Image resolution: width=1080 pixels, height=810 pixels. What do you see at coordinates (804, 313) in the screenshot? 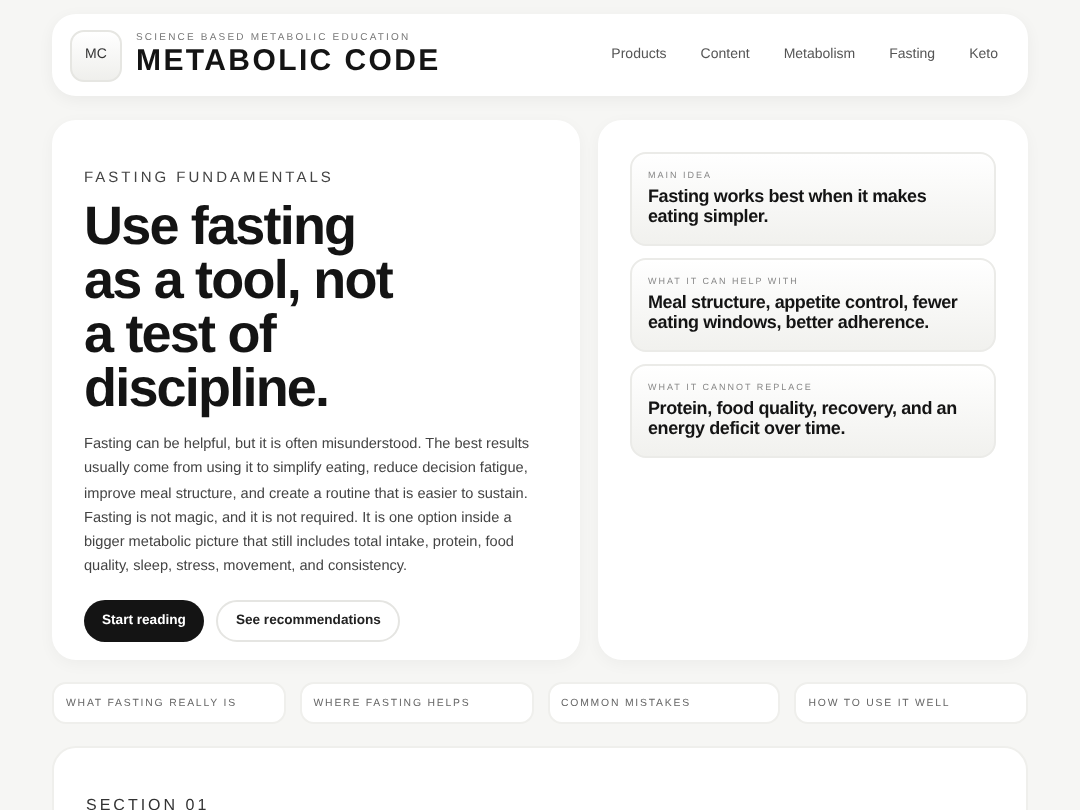
I see `card-text: Meal structure, appetite control, fewer eating windows, better adherence.` at bounding box center [804, 313].